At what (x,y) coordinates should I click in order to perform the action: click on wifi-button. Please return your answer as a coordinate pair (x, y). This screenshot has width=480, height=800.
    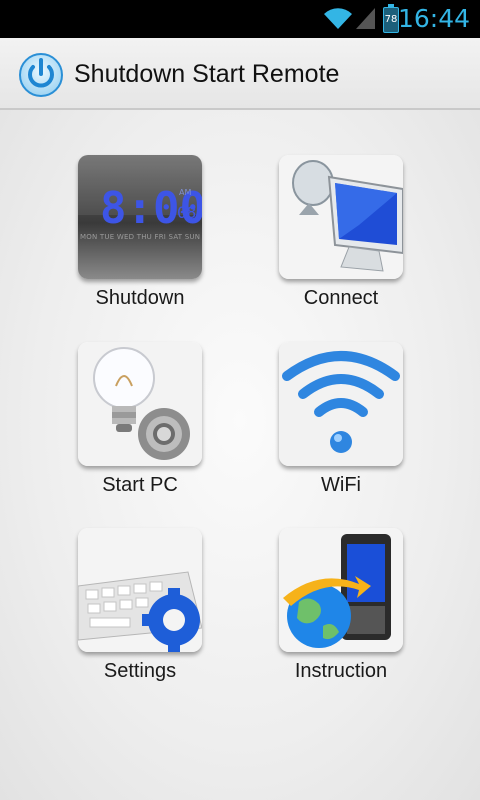
    Looking at the image, I should click on (341, 404).